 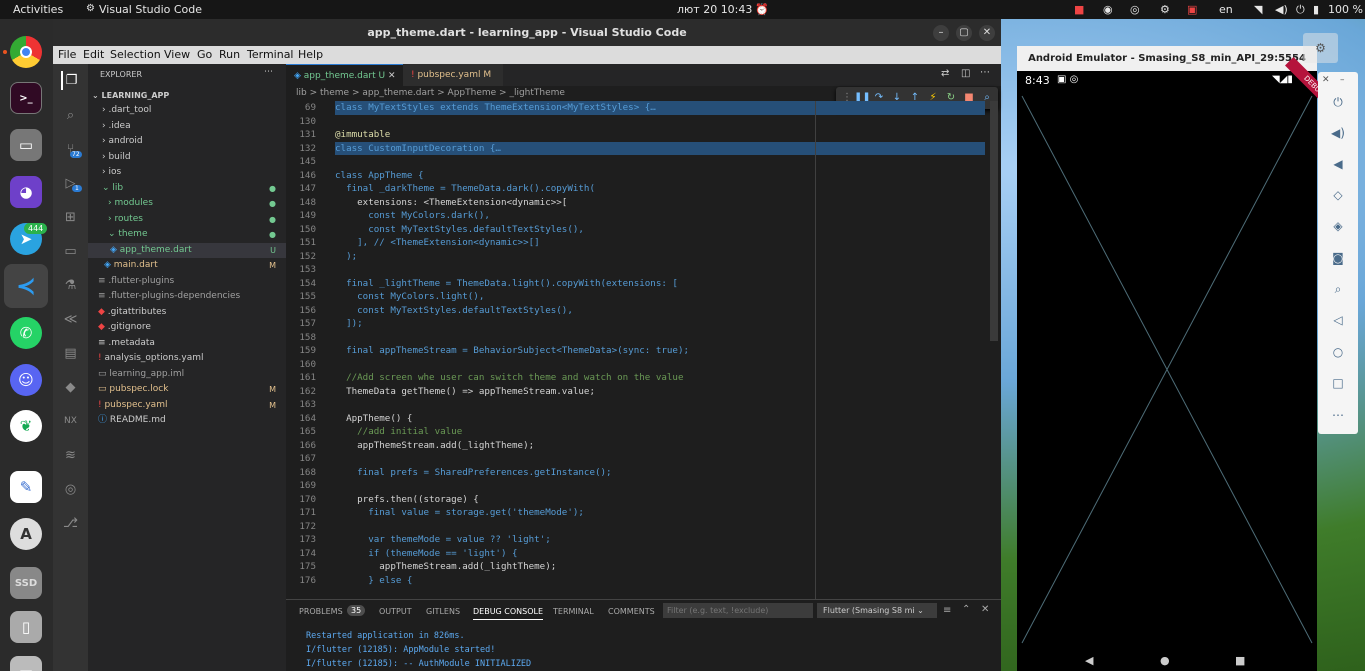 What do you see at coordinates (192, 405) in the screenshot?
I see `tree-item-pubspec-yaml: ! pubspec.yaml M` at bounding box center [192, 405].